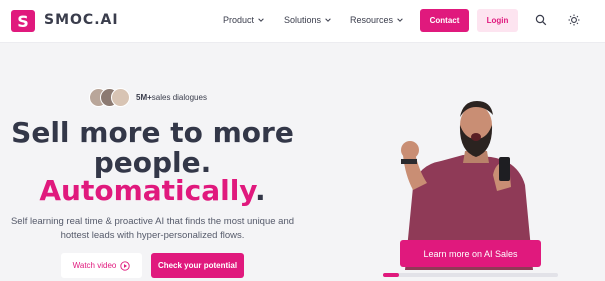 The image size is (605, 281). Describe the element at coordinates (444, 20) in the screenshot. I see `contact-button: Contact` at that location.